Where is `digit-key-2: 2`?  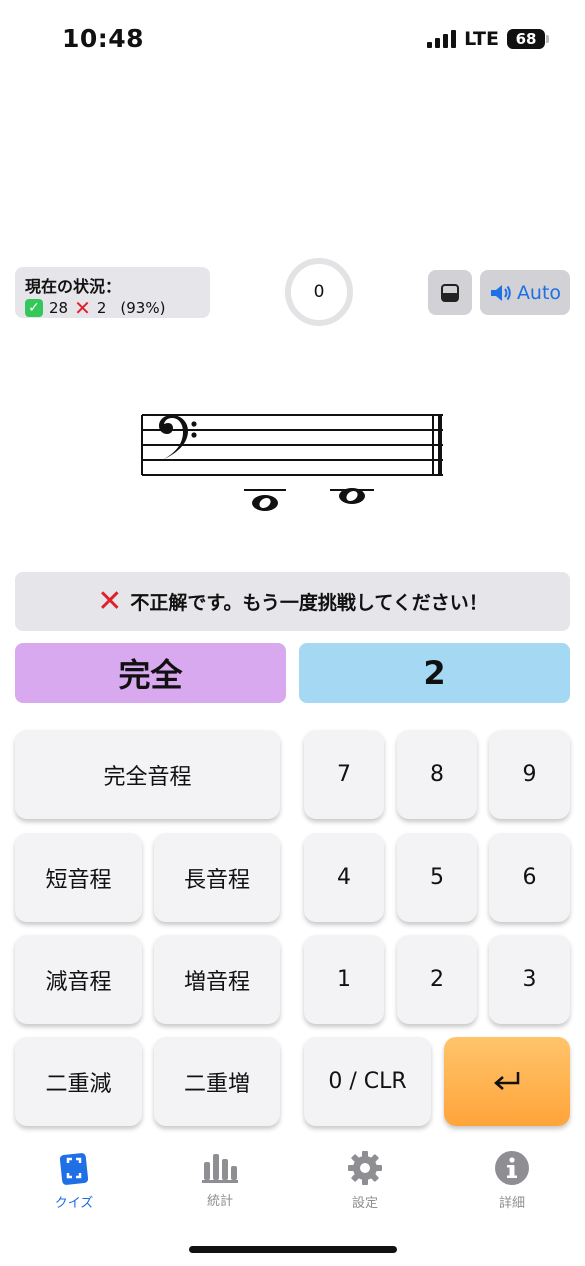
digit-key-2: 2 is located at coordinates (437, 979).